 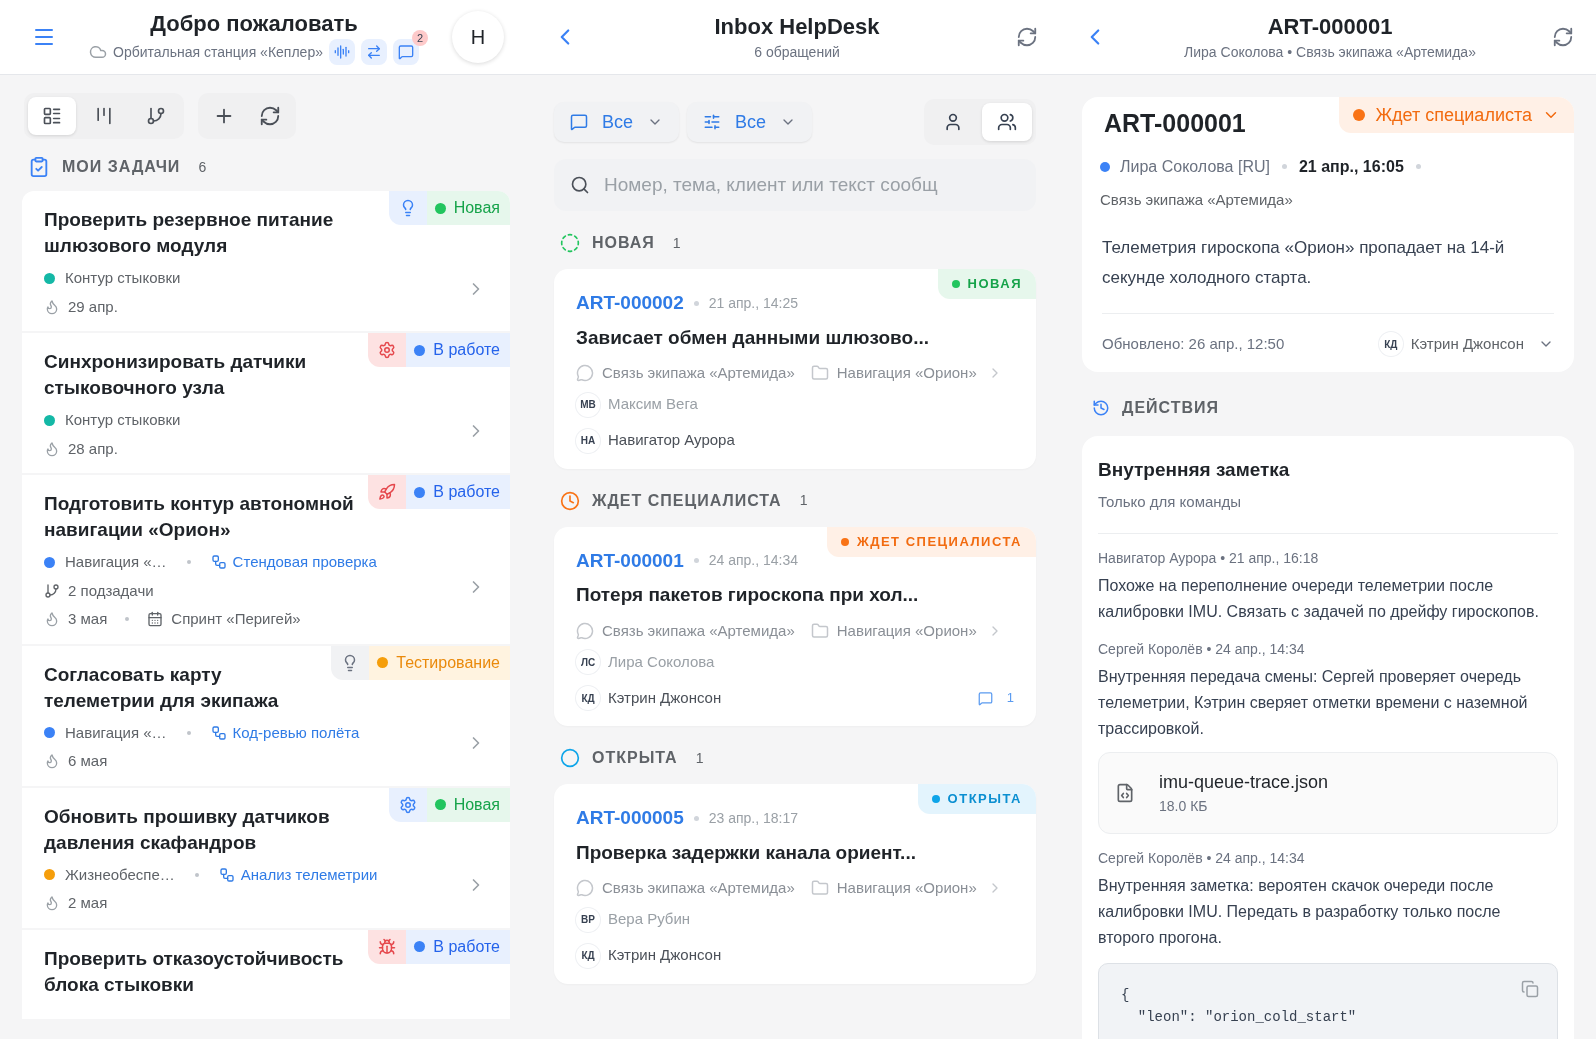 I want to click on ticket-date: 23 апр., 18:17, so click(x=753, y=818).